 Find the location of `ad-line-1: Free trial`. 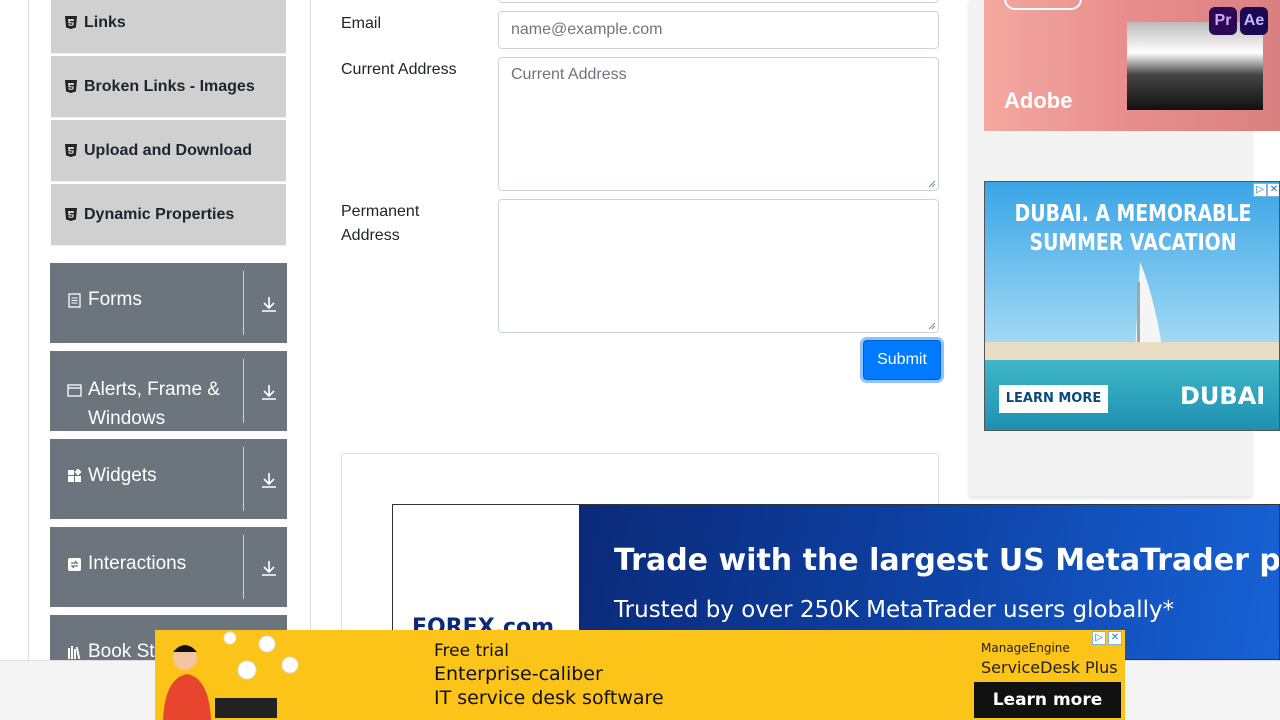

ad-line-1: Free trial is located at coordinates (471, 651).